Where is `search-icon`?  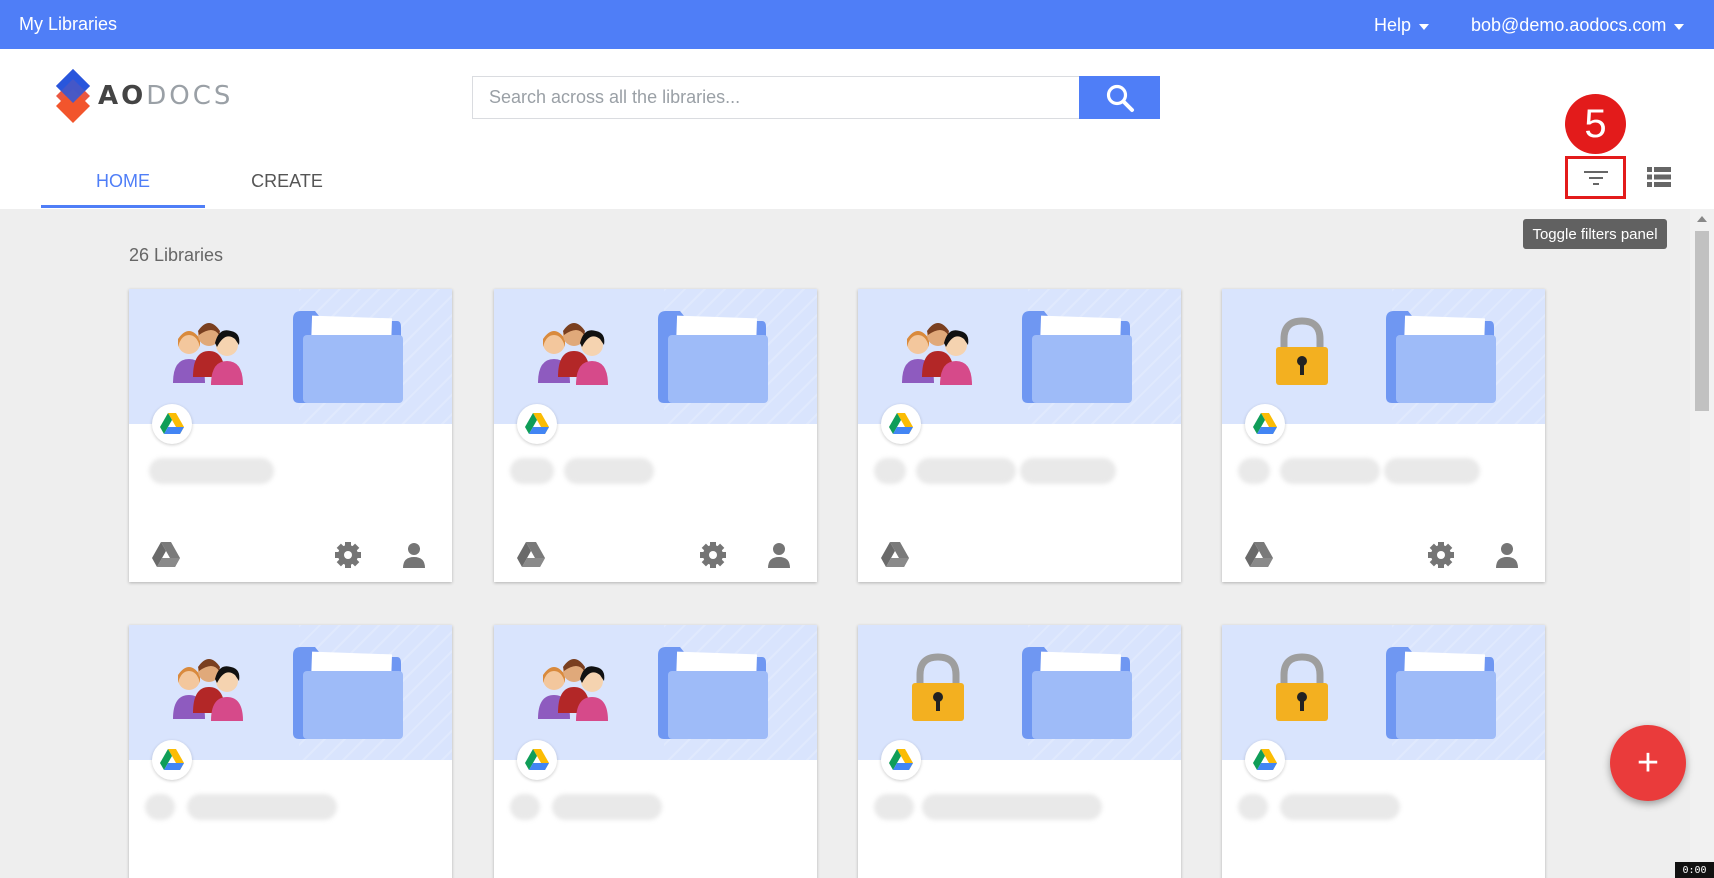 search-icon is located at coordinates (1120, 98).